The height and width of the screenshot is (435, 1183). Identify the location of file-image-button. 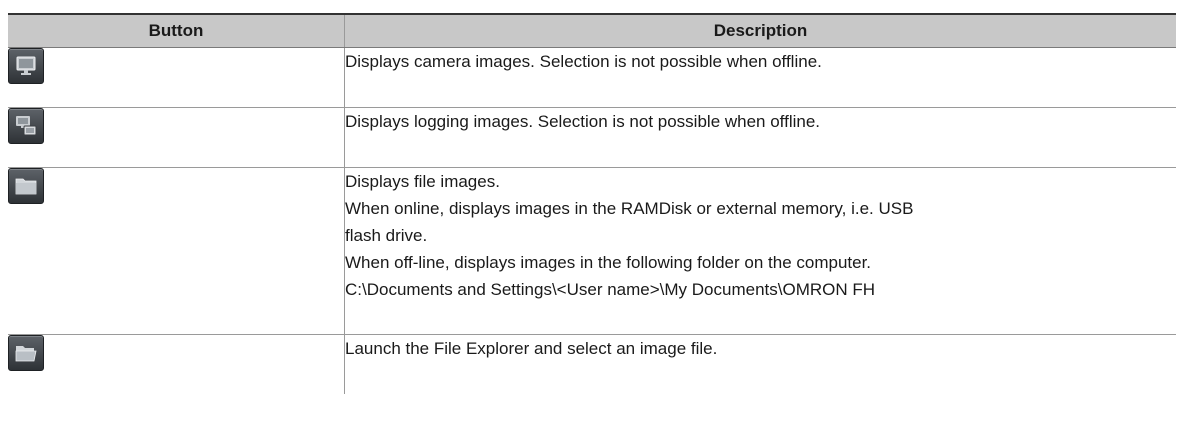
(26, 186).